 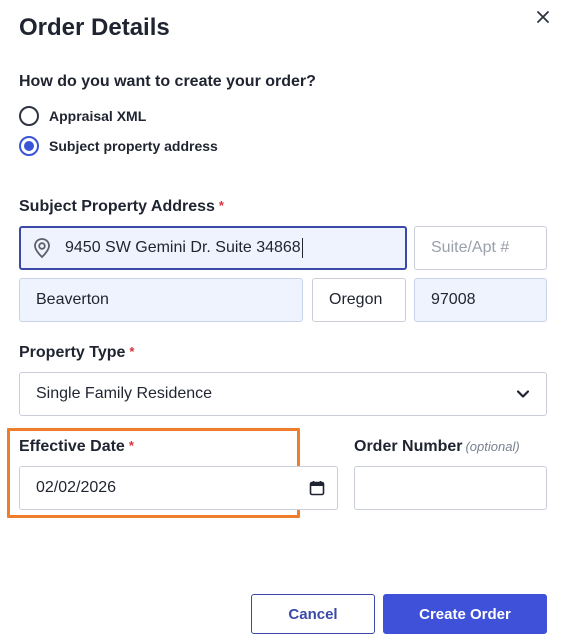 I want to click on optional-note: (optional), so click(x=492, y=446).